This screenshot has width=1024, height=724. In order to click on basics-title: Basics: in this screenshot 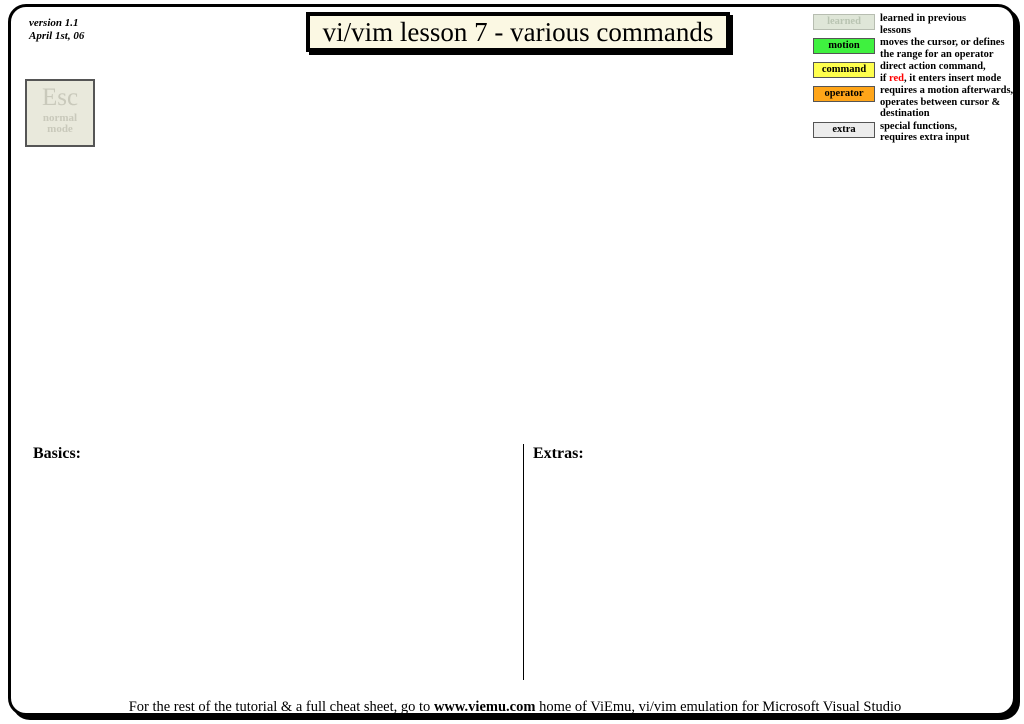, I will do `click(57, 453)`.